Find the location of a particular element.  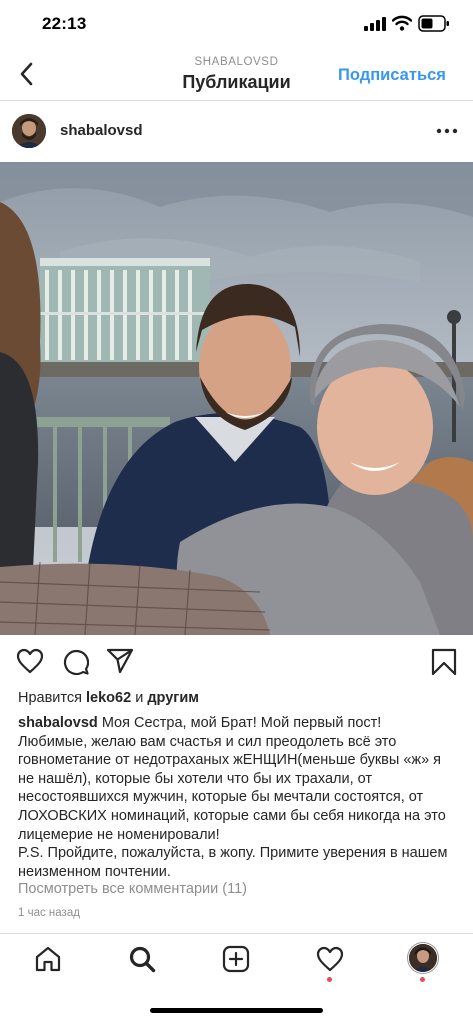

likes-connector: и is located at coordinates (139, 698).